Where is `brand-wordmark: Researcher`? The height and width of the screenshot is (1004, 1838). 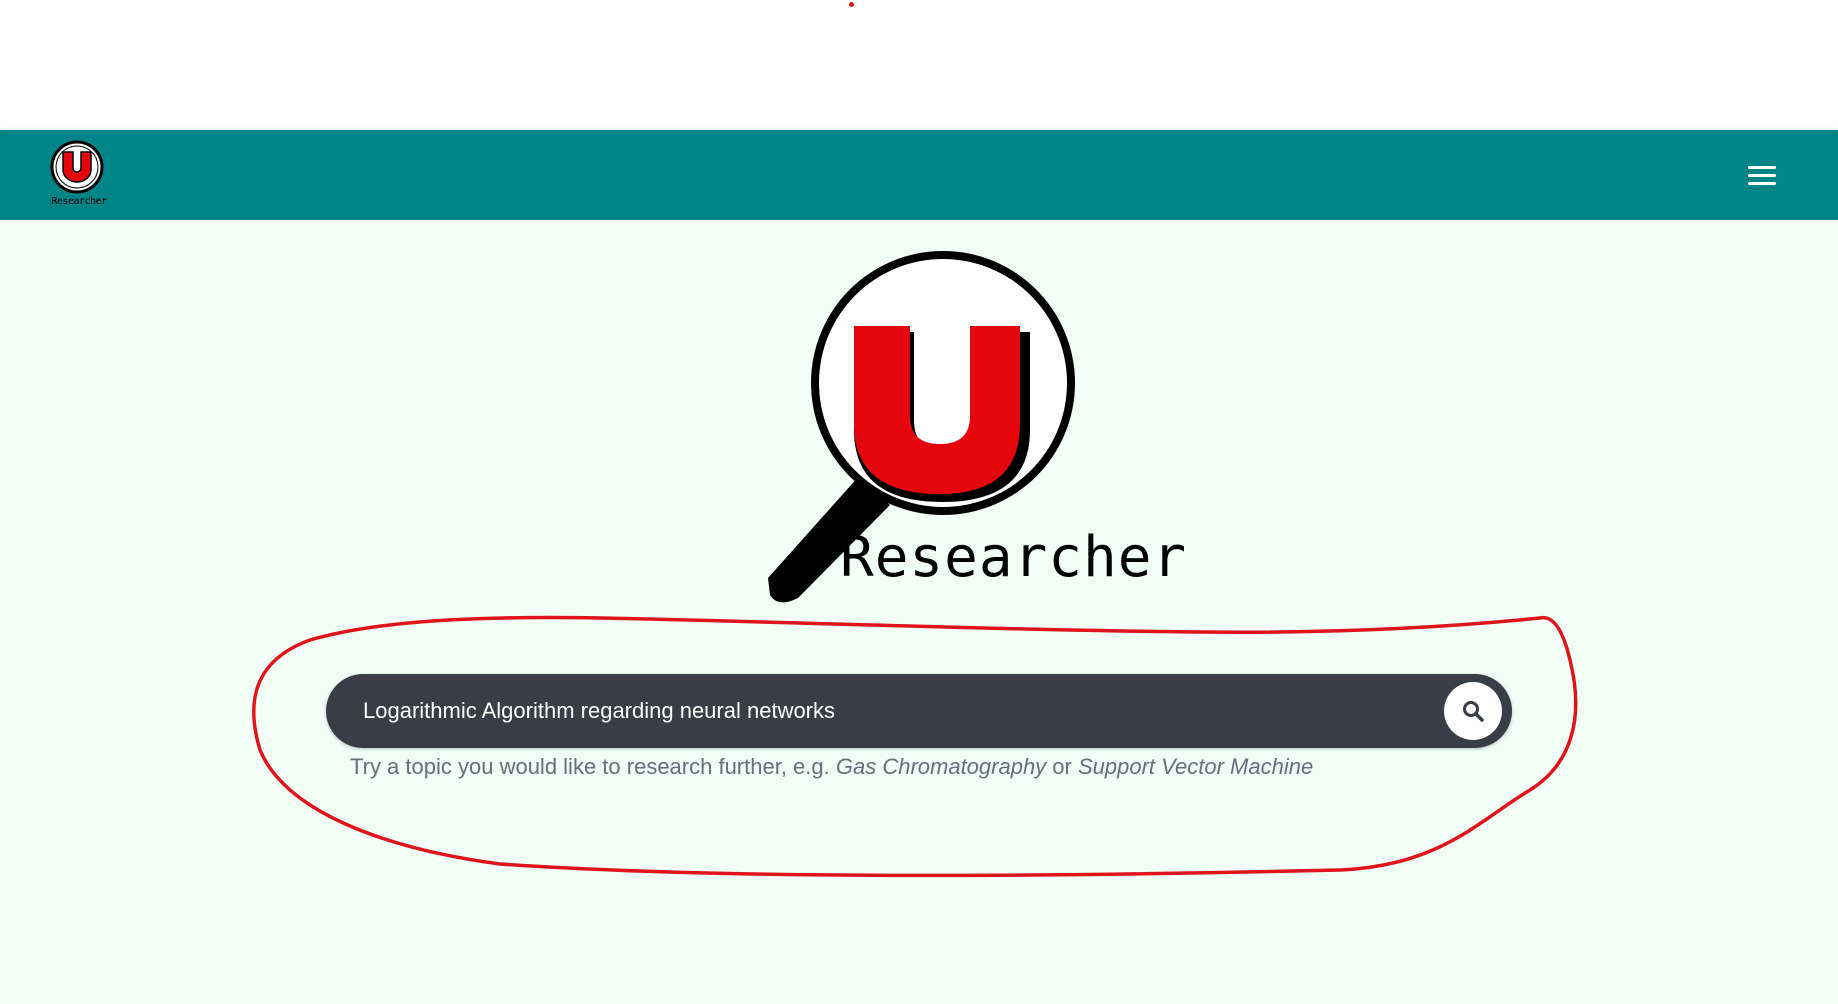 brand-wordmark: Researcher is located at coordinates (79, 201).